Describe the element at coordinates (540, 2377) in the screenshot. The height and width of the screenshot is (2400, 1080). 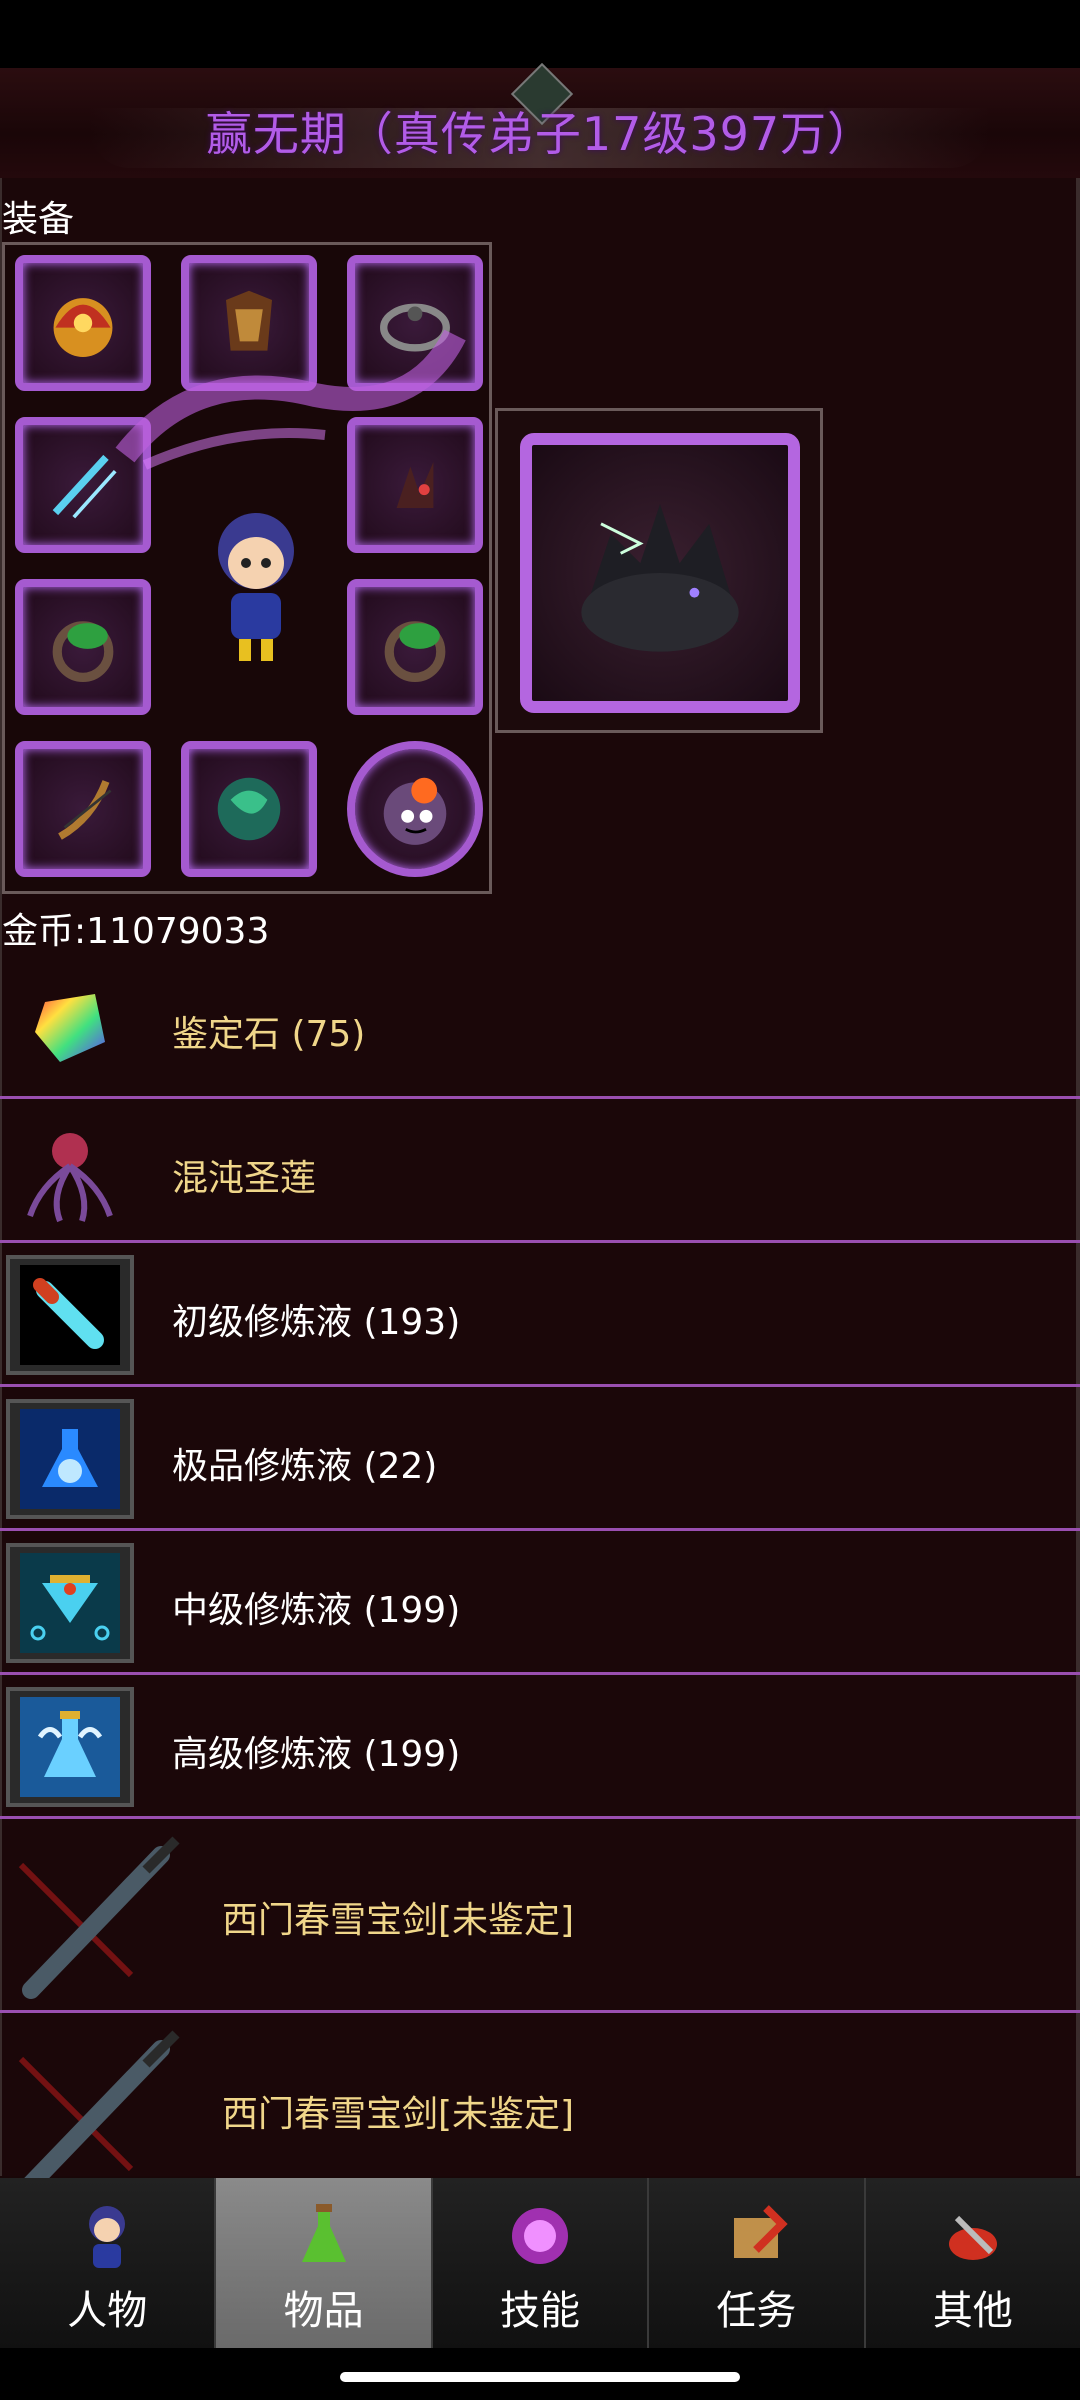
I see `home-indicator` at that location.